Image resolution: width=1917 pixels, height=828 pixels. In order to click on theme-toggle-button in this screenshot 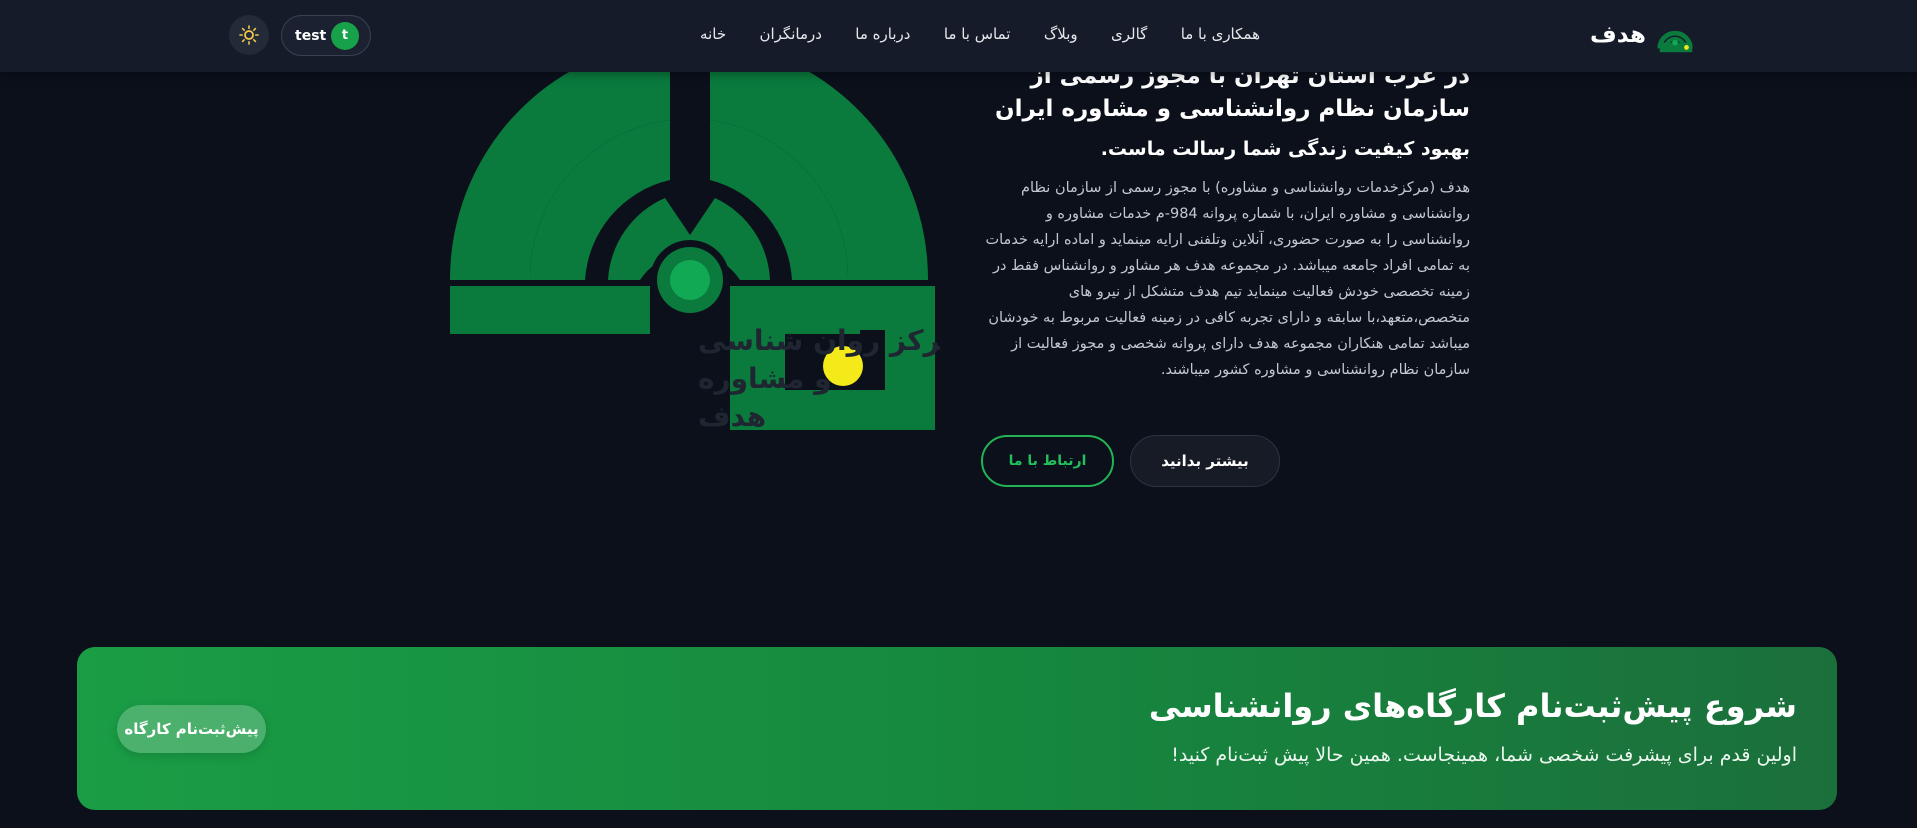, I will do `click(249, 35)`.